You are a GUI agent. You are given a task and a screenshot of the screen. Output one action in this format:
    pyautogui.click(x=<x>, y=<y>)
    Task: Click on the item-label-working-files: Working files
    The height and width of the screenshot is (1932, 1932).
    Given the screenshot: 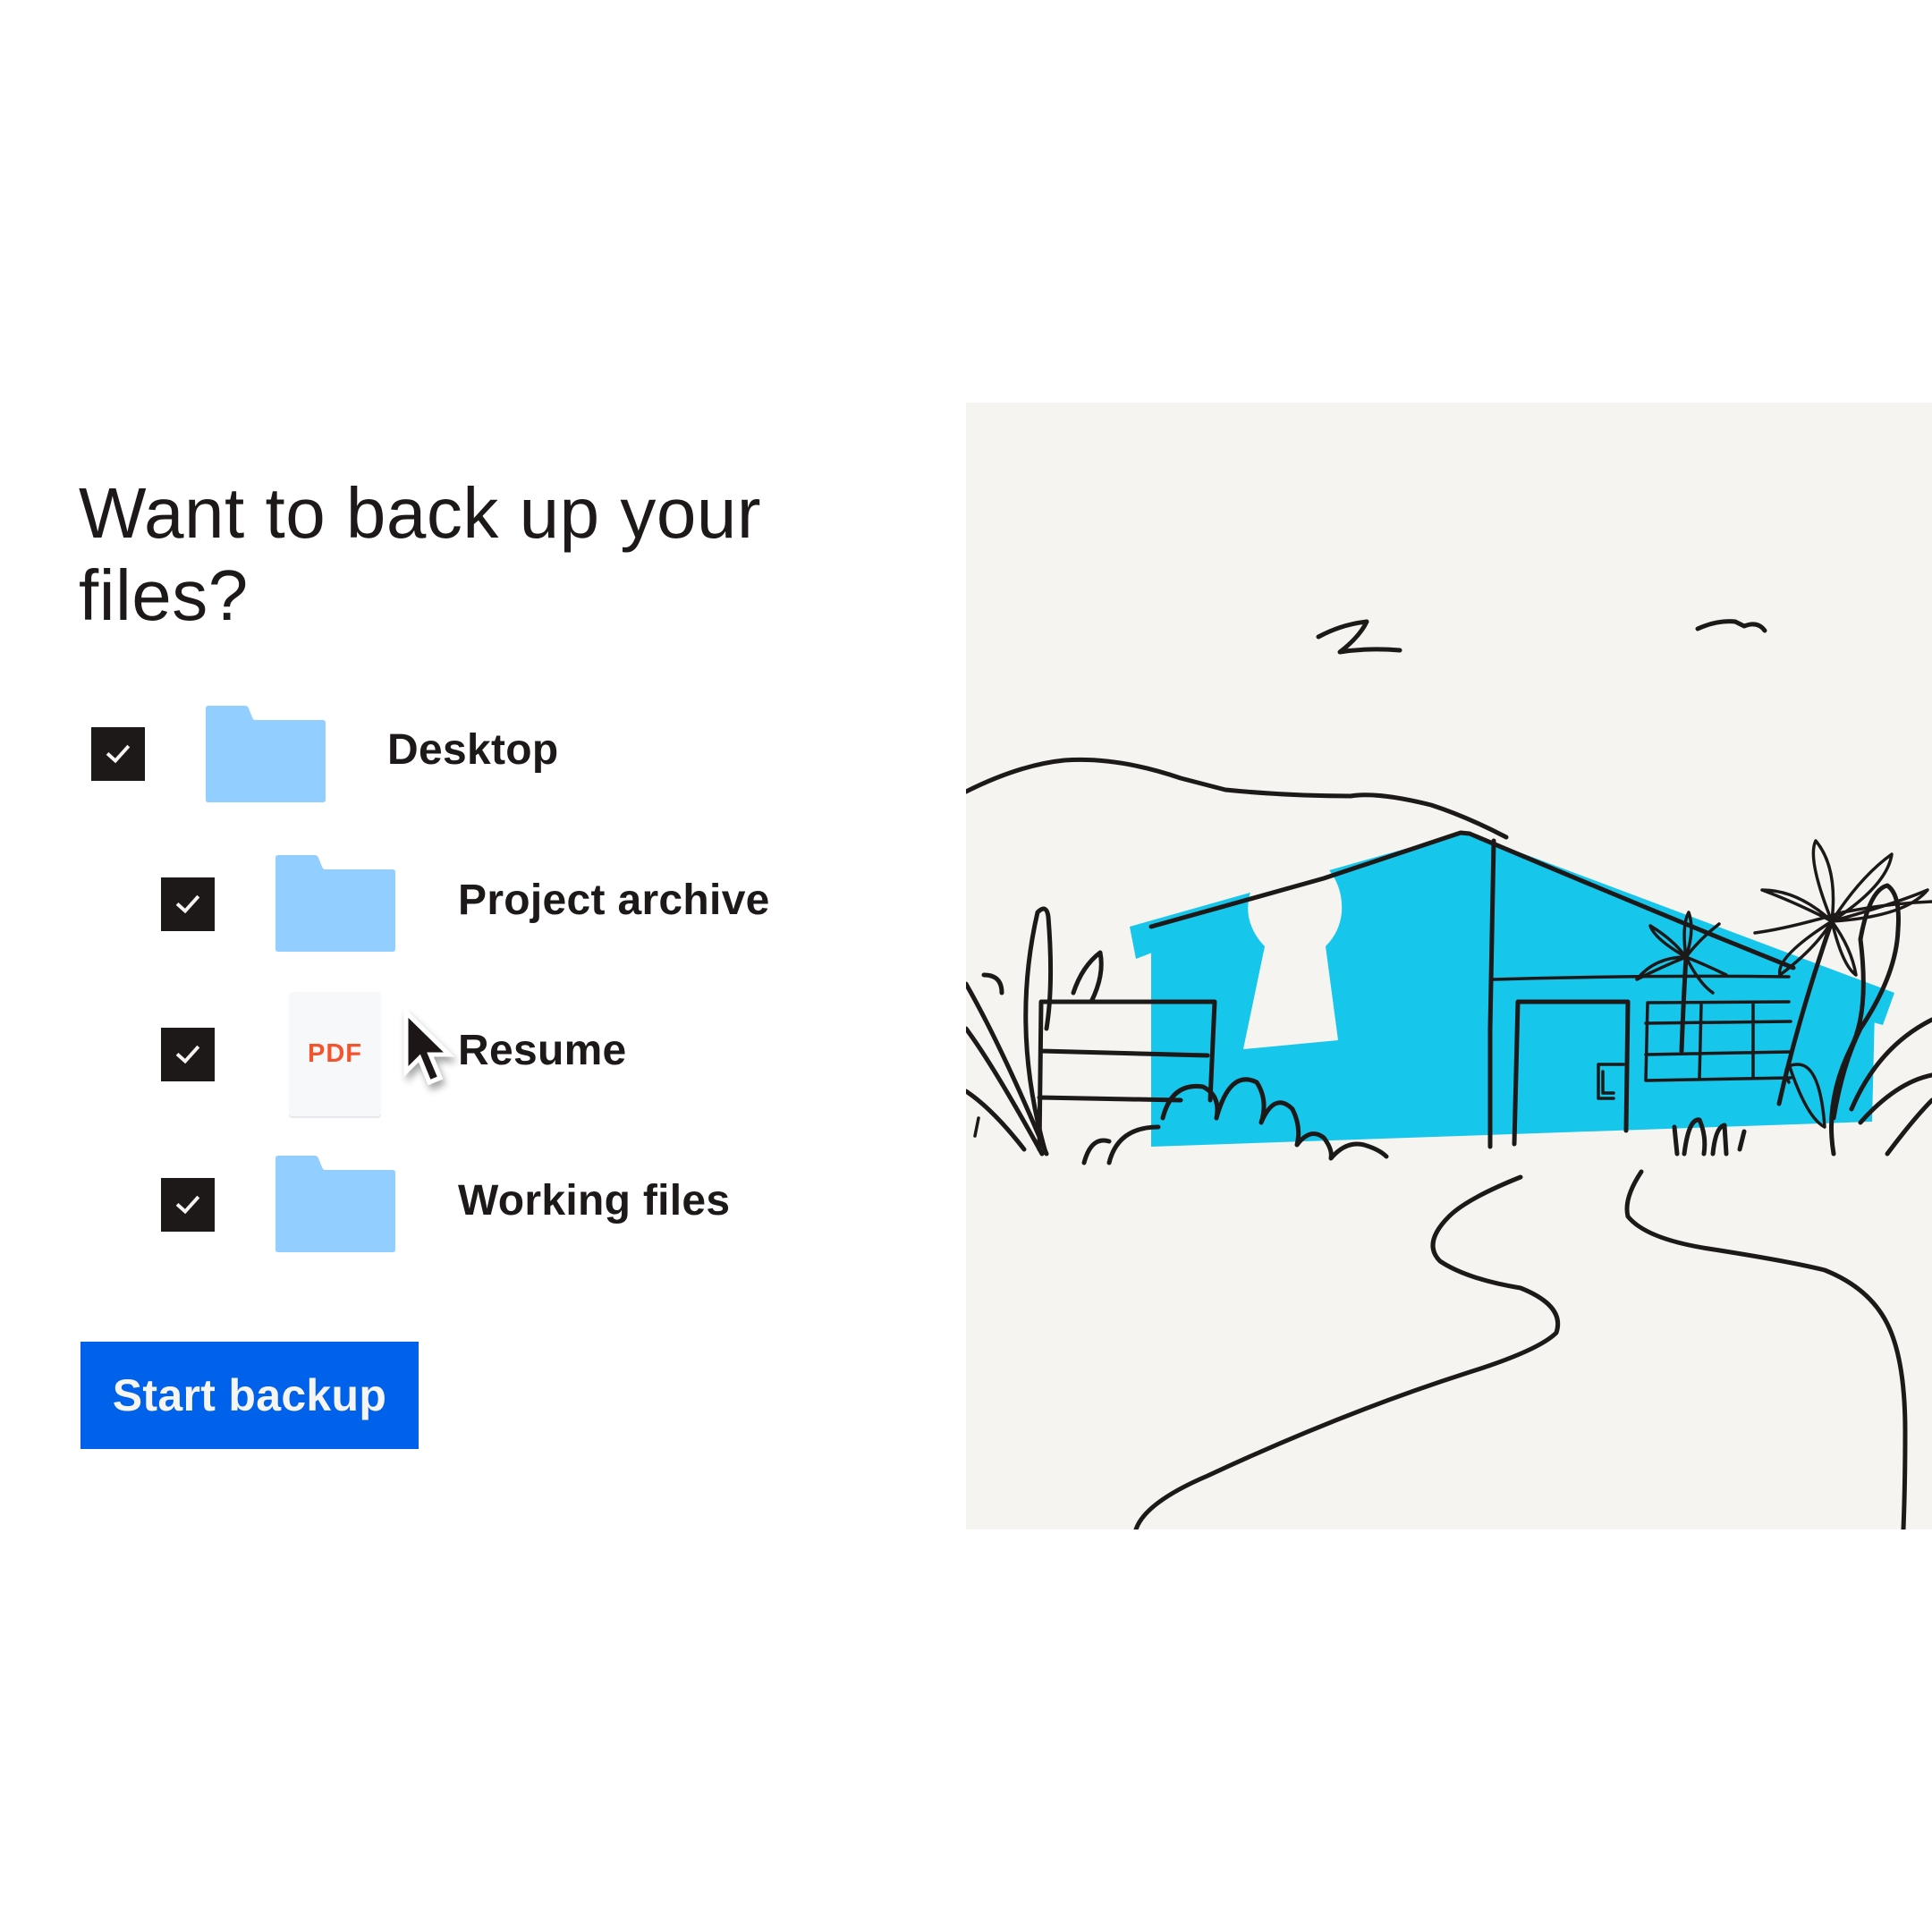 What is the action you would take?
    pyautogui.click(x=594, y=1200)
    